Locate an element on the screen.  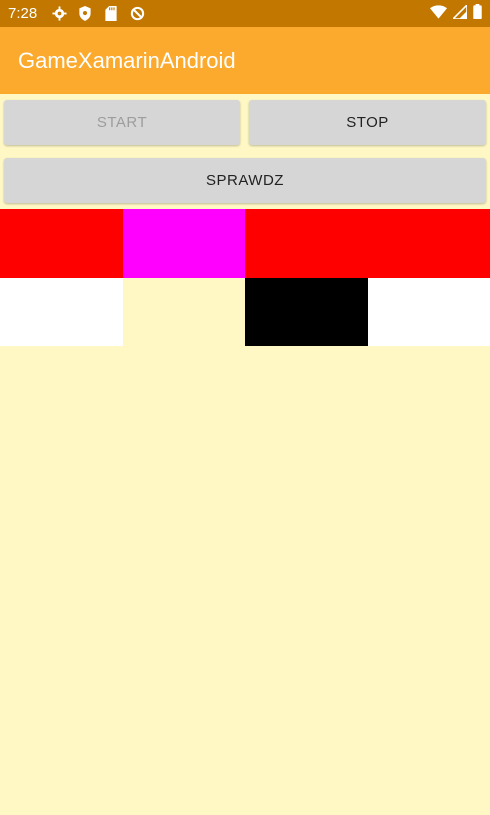
app-bar: GameXamarinAndroid is located at coordinates (245, 60).